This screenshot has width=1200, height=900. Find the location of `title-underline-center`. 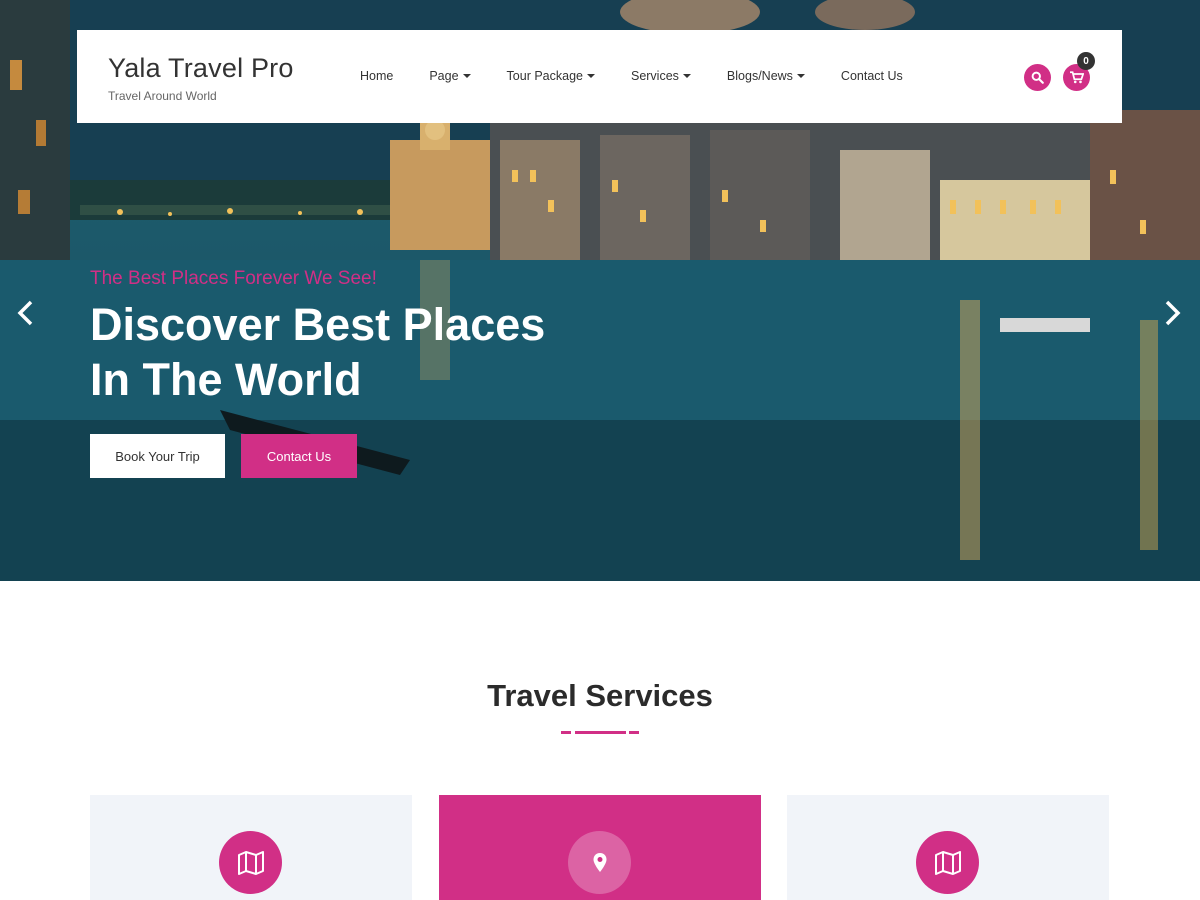

title-underline-center is located at coordinates (600, 732).